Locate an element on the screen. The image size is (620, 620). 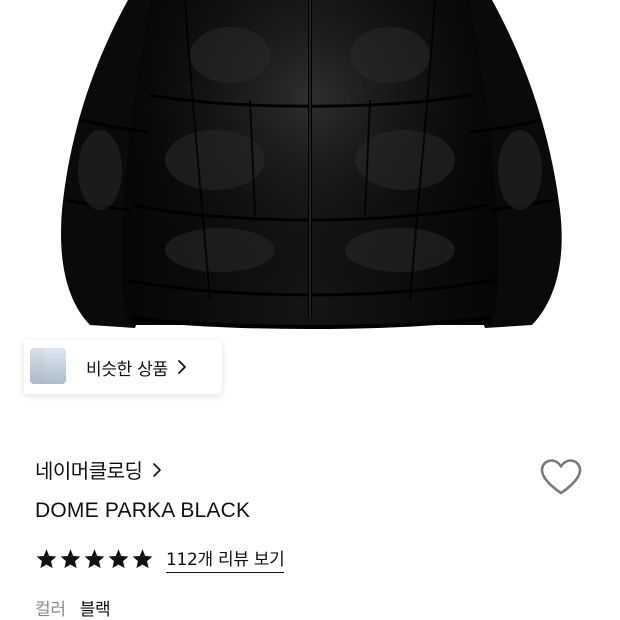
review-link: 112개 리뷰 보기 is located at coordinates (225, 559).